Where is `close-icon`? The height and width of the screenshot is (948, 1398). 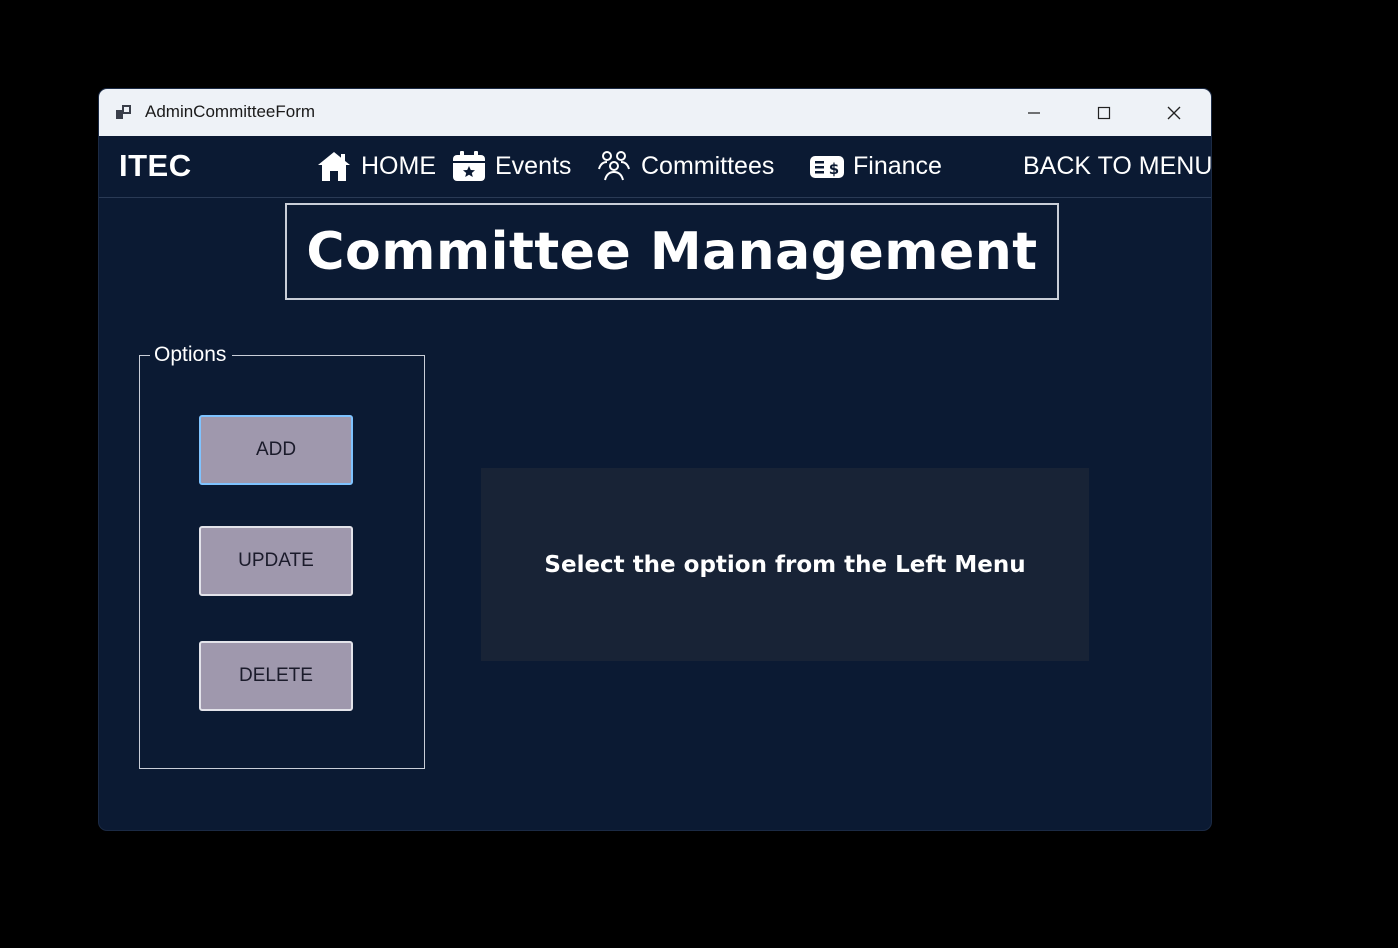
close-icon is located at coordinates (1174, 112).